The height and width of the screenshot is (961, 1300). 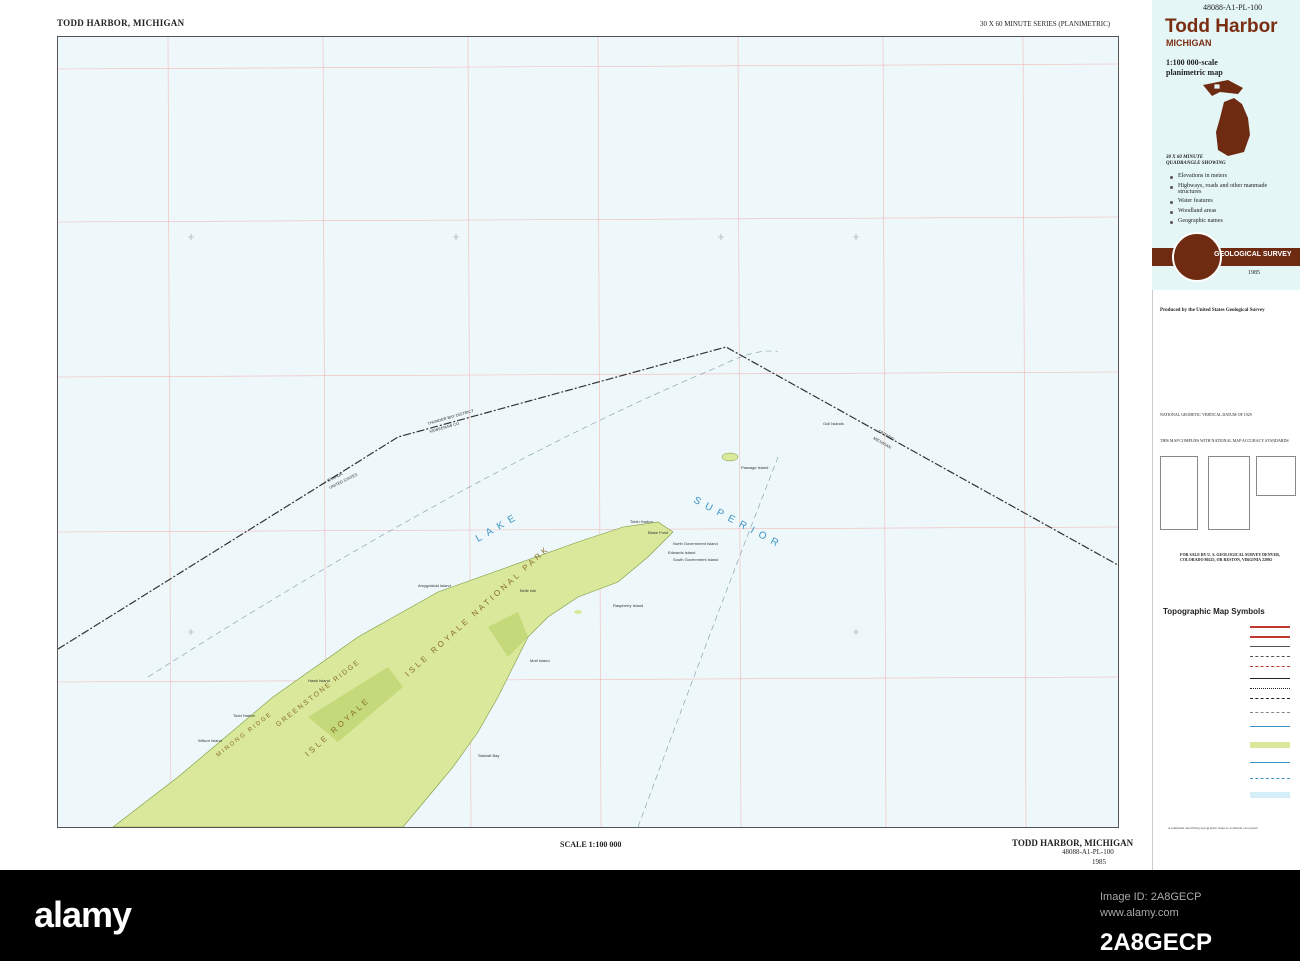 What do you see at coordinates (1202, 176) in the screenshot?
I see `feature-item: Elevations in meters` at bounding box center [1202, 176].